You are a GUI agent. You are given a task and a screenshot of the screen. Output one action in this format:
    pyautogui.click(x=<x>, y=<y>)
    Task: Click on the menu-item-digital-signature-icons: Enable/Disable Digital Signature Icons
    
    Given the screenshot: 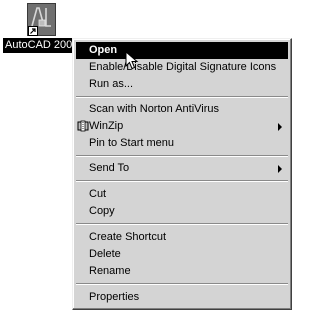 What is the action you would take?
    pyautogui.click(x=182, y=67)
    